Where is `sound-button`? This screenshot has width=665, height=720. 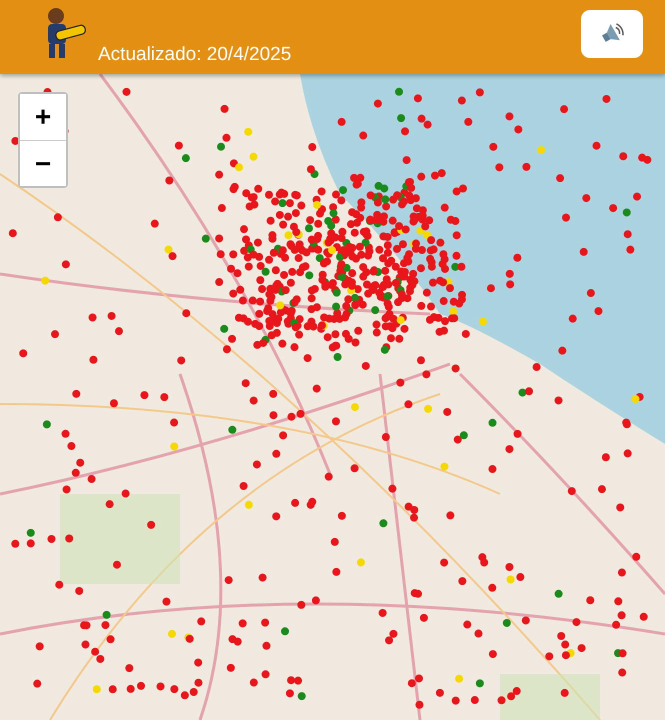
sound-button is located at coordinates (612, 34).